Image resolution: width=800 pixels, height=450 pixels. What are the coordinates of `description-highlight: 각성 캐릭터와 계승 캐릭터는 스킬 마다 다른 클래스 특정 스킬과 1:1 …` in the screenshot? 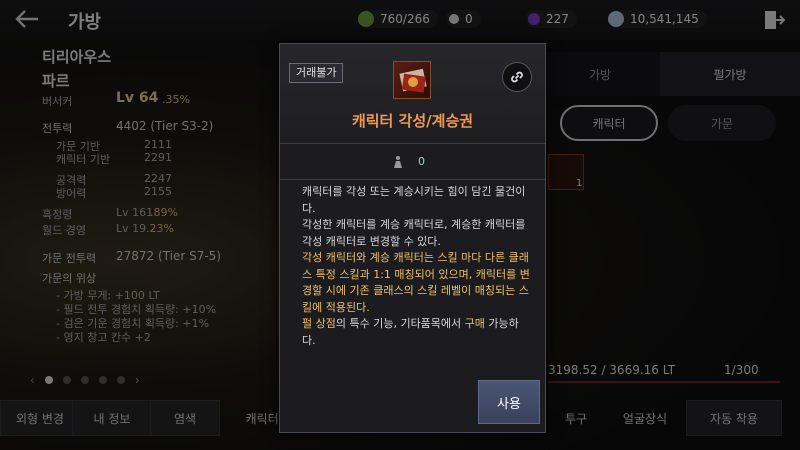 It's located at (416, 282).